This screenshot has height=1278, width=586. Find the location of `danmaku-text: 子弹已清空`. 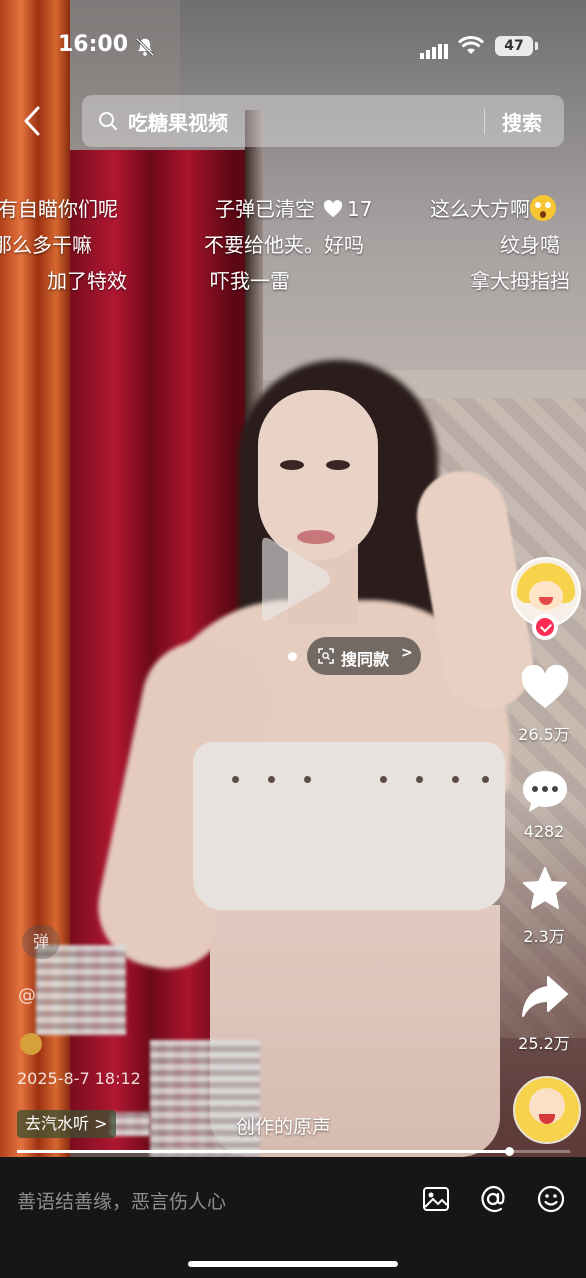

danmaku-text: 子弹已清空 is located at coordinates (265, 209).